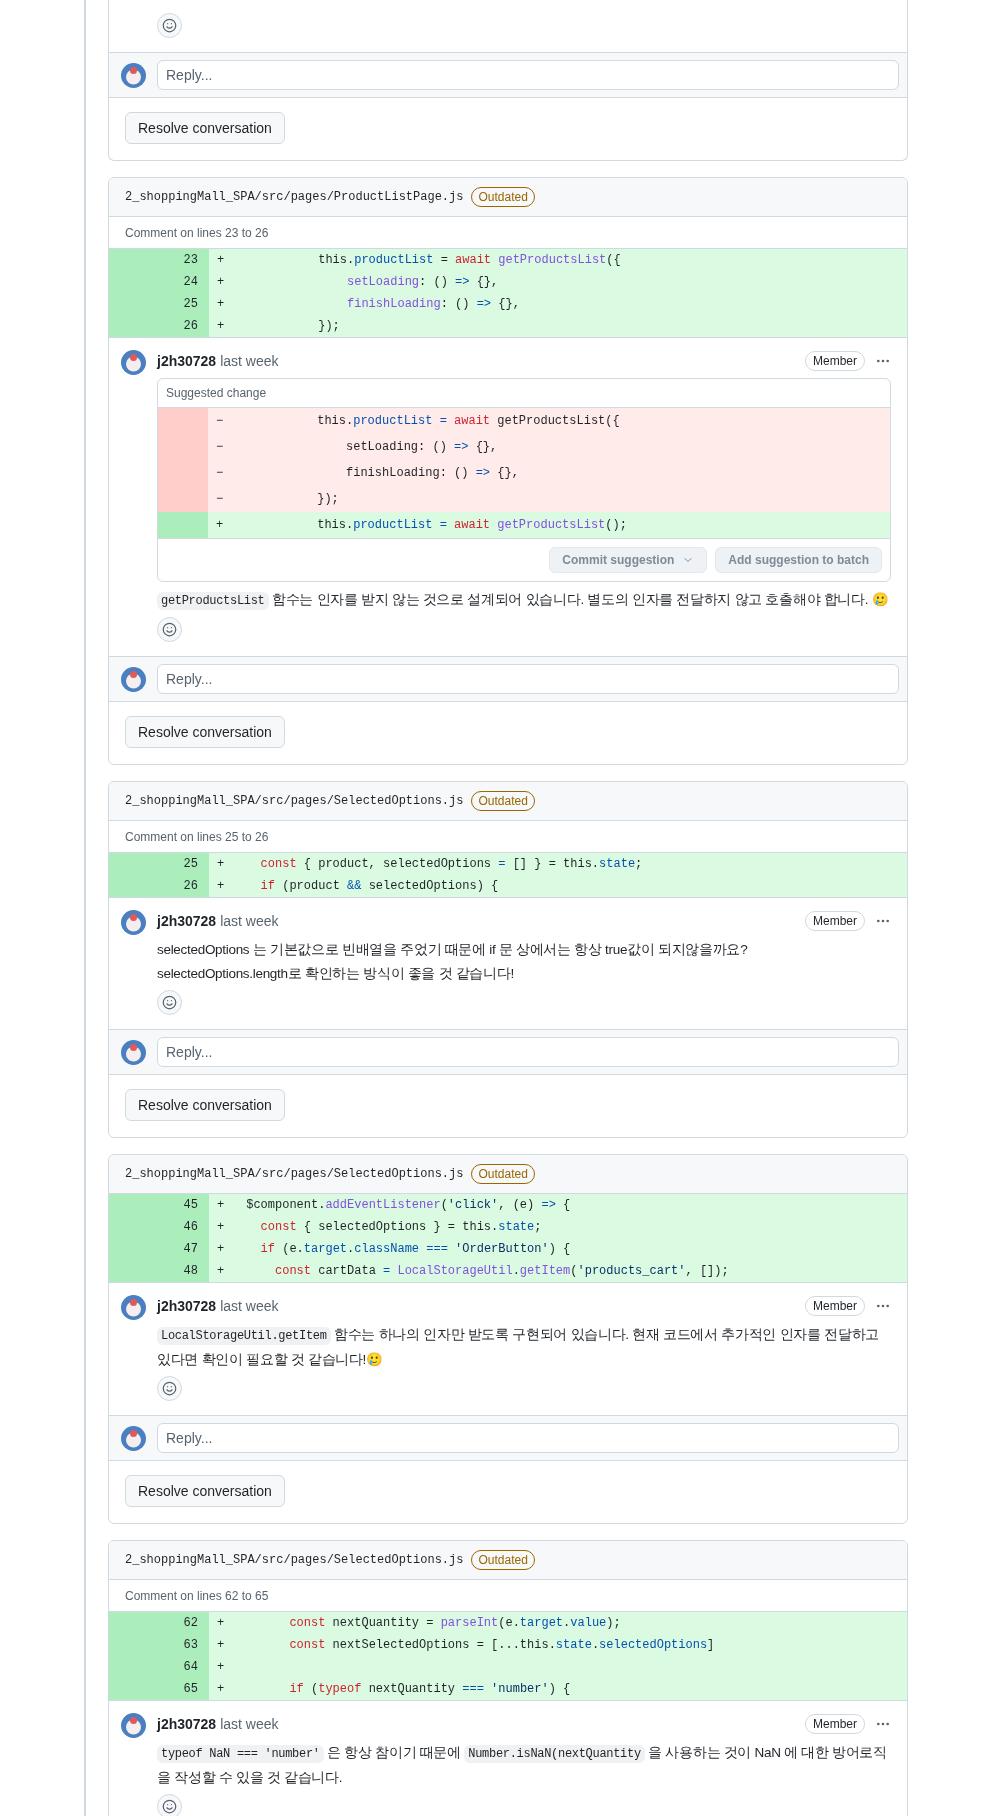 The height and width of the screenshot is (1816, 1000). I want to click on line-number: 45, so click(159, 1205).